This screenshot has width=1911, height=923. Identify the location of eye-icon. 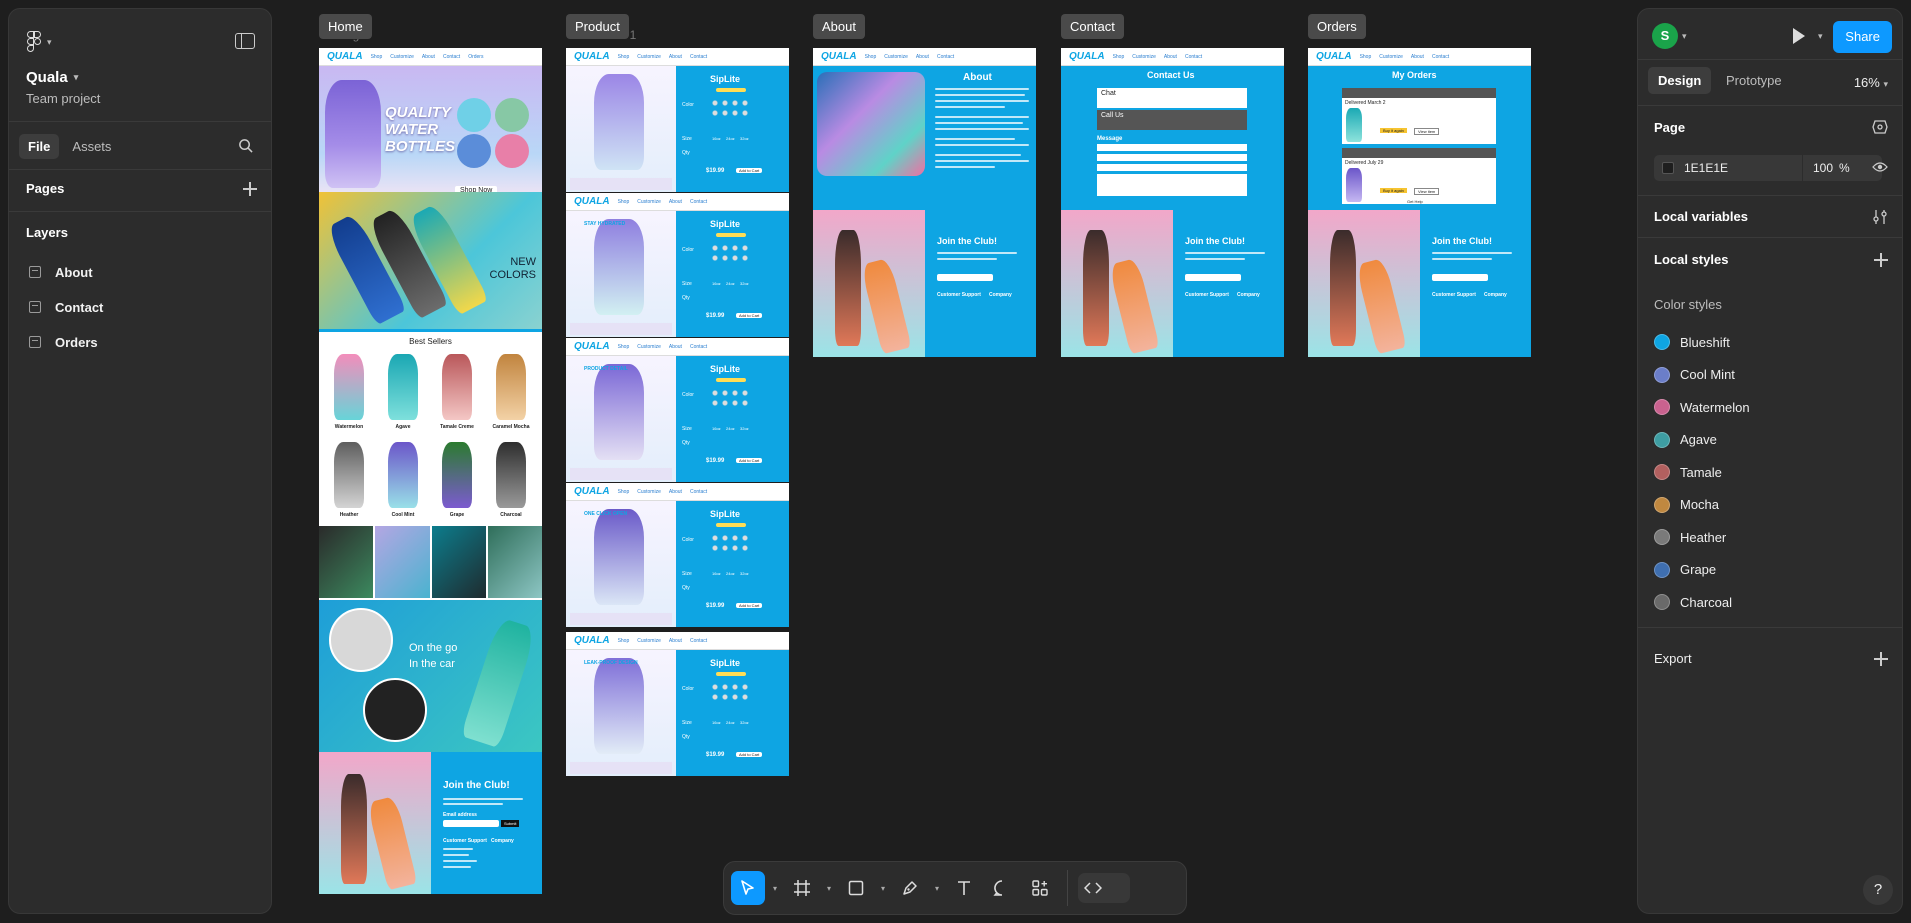
(1880, 167).